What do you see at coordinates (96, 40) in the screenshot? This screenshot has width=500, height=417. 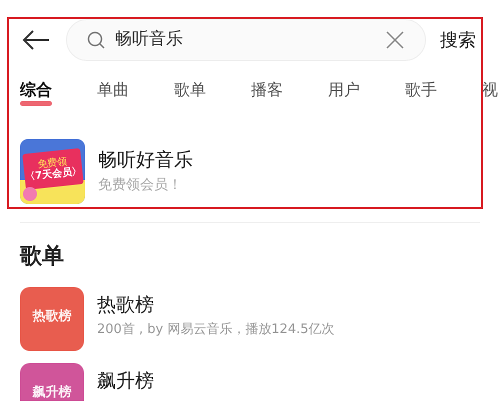 I see `search-icon` at bounding box center [96, 40].